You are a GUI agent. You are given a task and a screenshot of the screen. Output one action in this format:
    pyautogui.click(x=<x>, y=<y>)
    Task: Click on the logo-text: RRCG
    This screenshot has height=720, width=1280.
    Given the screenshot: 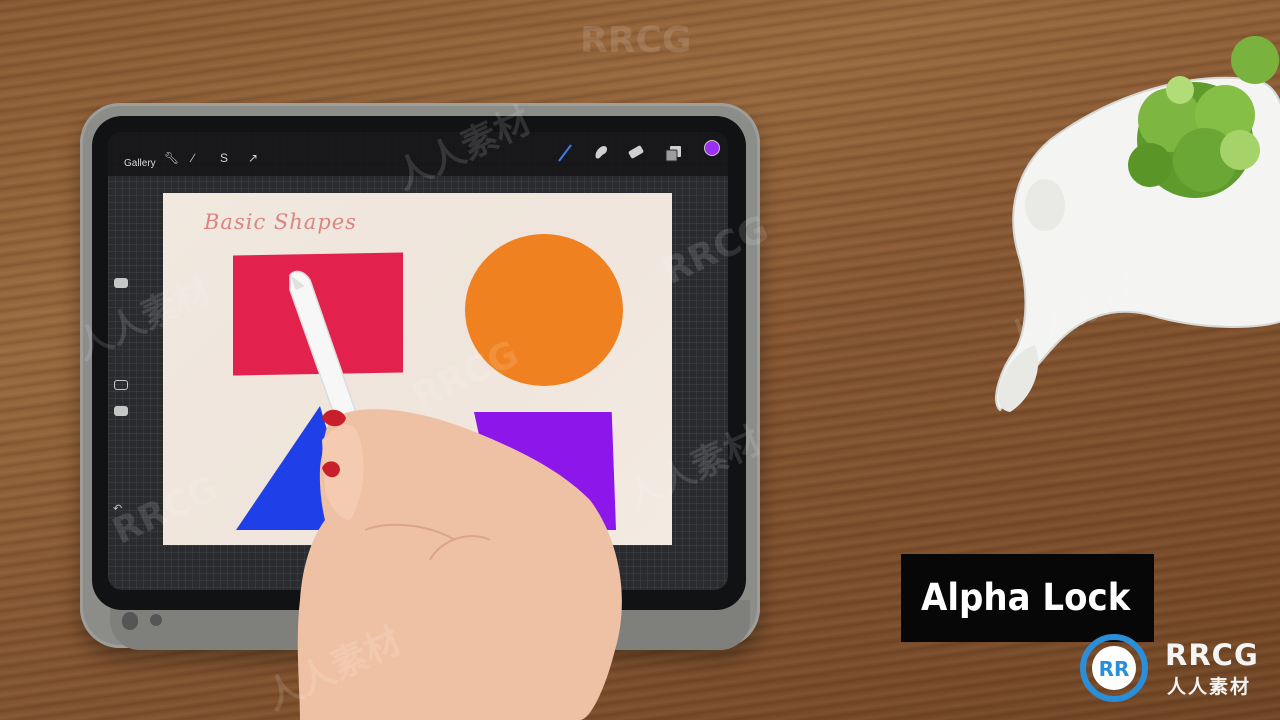 What is the action you would take?
    pyautogui.click(x=1212, y=655)
    